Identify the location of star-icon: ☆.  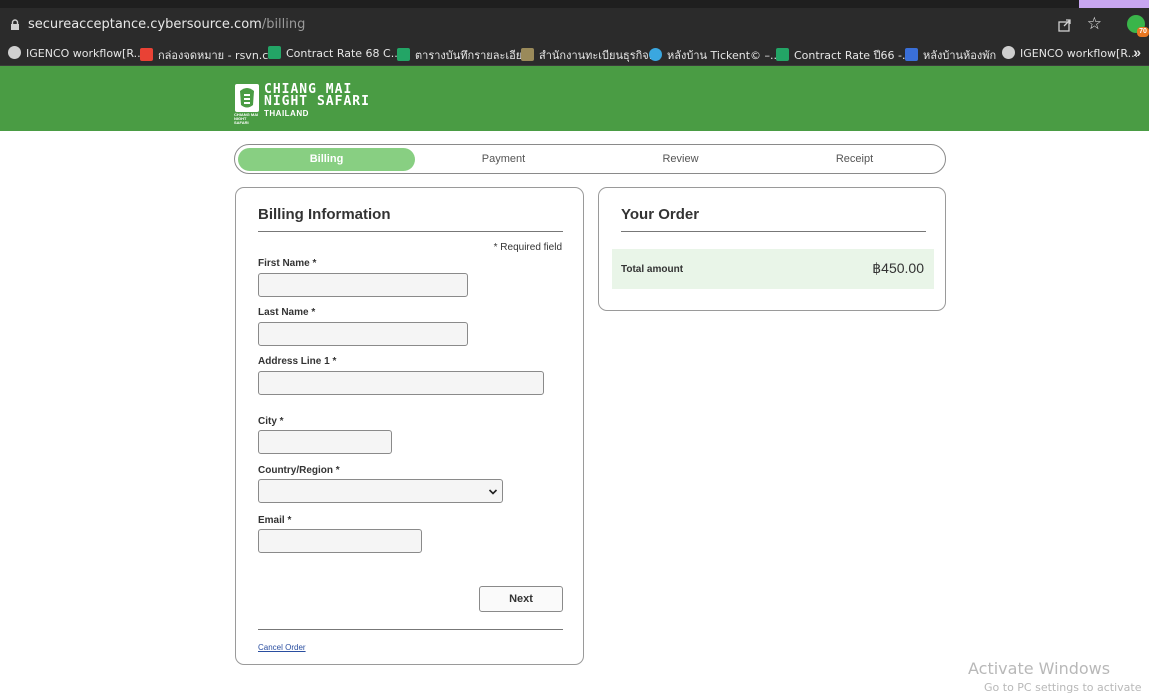
(1094, 24).